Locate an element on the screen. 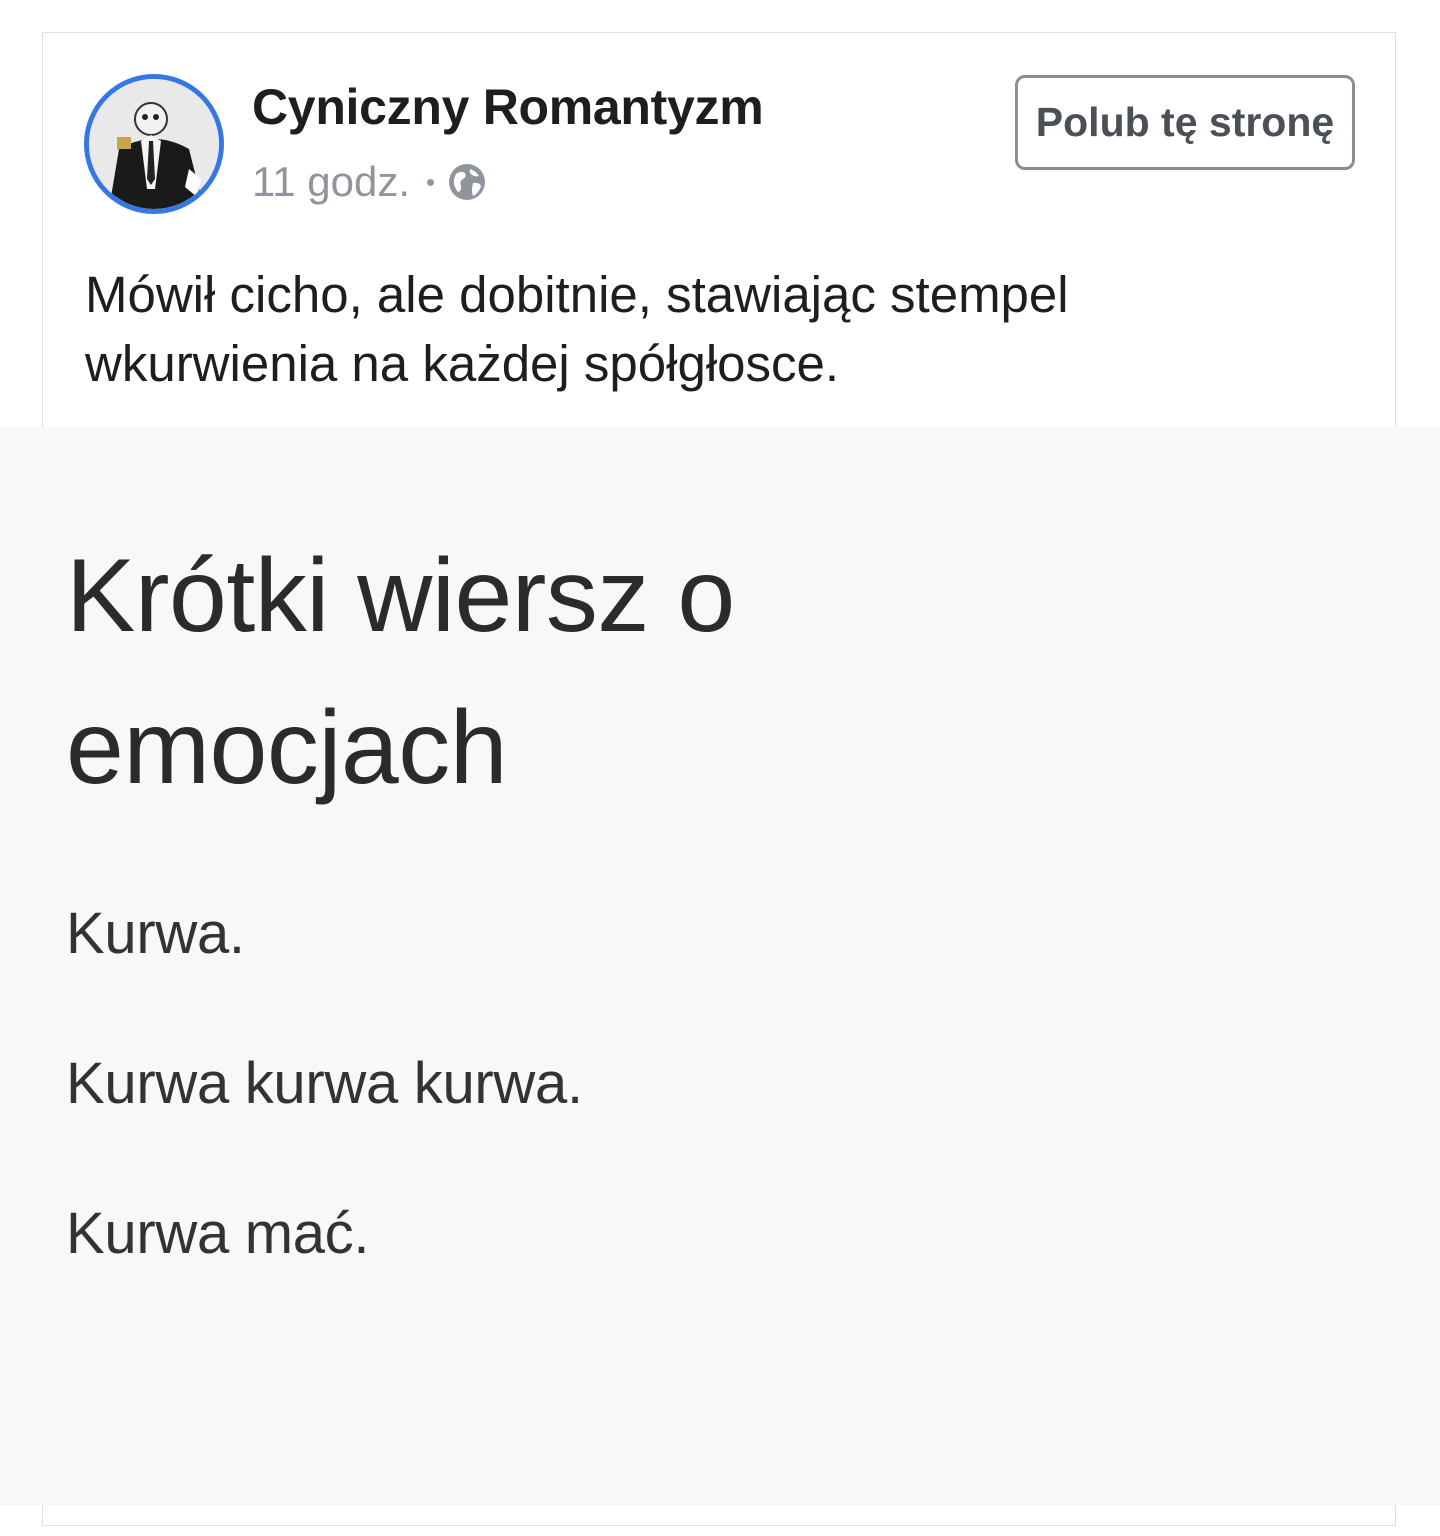 The image size is (1440, 1536). poem-line: Kurwa kurwa kurwa. is located at coordinates (324, 1083).